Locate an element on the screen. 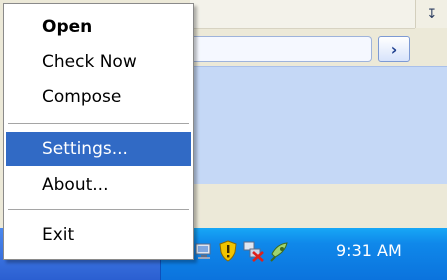 The image size is (447, 280). menu-item-exit: Exit is located at coordinates (98, 235).